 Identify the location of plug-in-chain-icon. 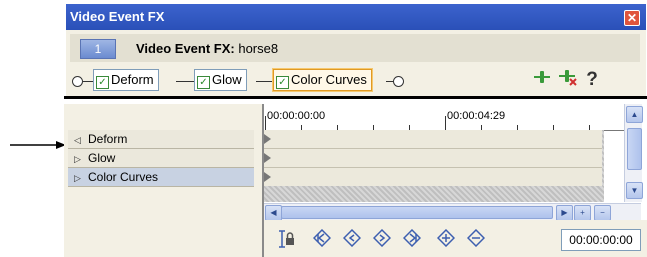
(542, 80).